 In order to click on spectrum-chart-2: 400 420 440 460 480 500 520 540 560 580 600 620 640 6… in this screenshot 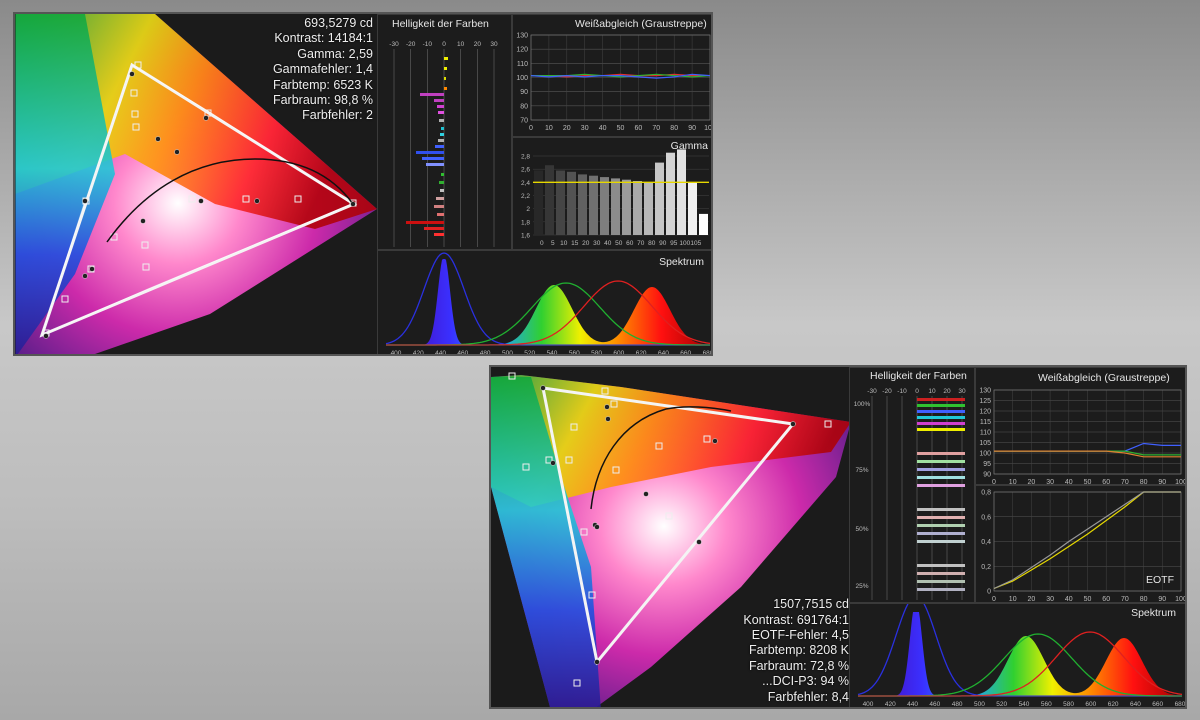, I will do `click(1017, 655)`.